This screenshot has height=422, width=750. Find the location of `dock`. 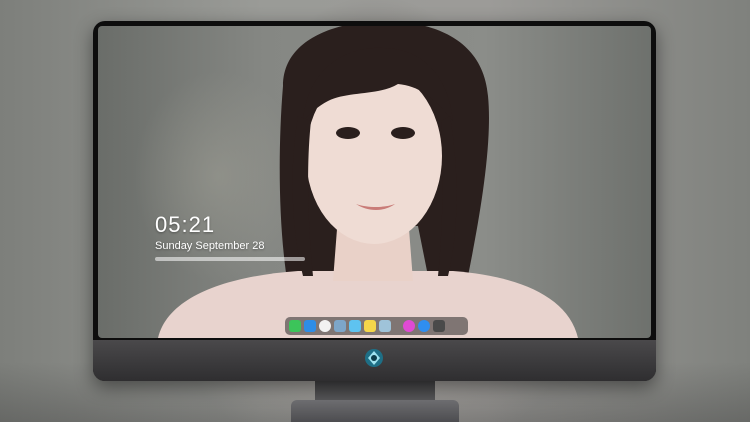

dock is located at coordinates (376, 326).